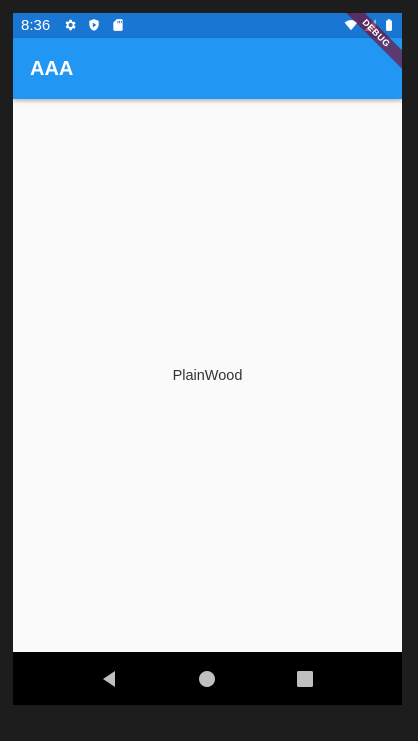 Image resolution: width=418 pixels, height=741 pixels. What do you see at coordinates (207, 68) in the screenshot?
I see `app-bar: AAA` at bounding box center [207, 68].